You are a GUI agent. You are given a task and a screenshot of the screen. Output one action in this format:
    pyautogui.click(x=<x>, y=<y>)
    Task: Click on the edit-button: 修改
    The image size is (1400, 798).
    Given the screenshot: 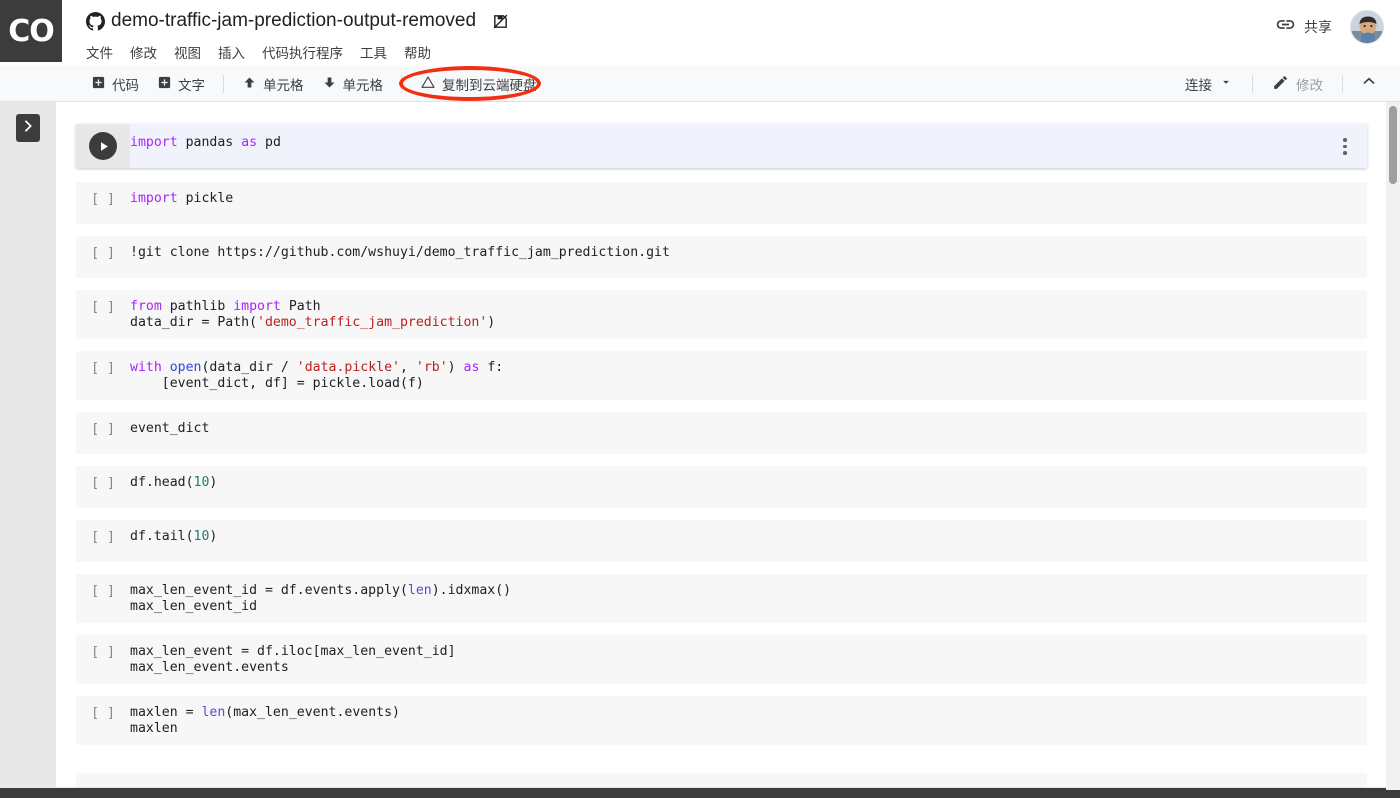 What is the action you would take?
    pyautogui.click(x=1297, y=84)
    